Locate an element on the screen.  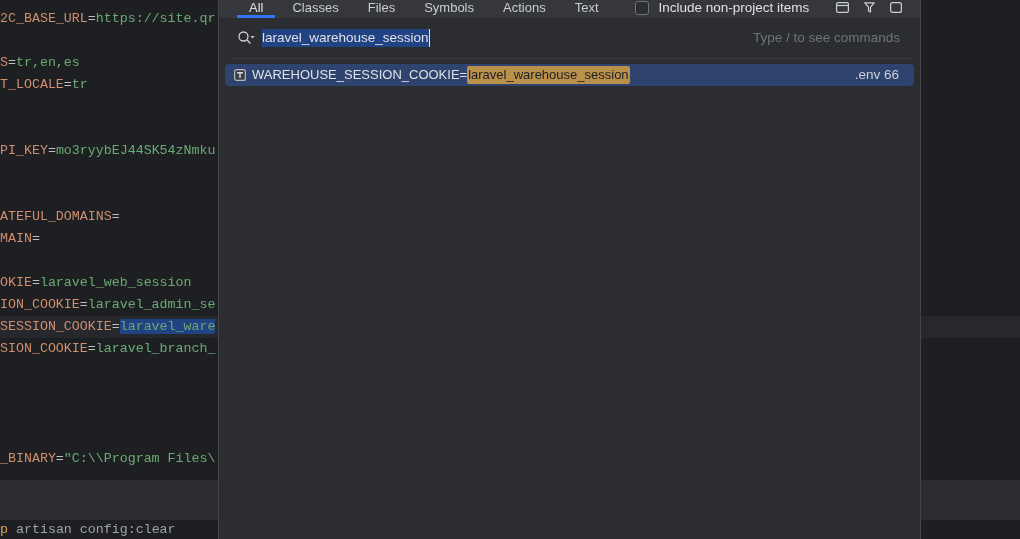
code-line: ION_COOKIE=laravel_admin_se is located at coordinates (108, 305).